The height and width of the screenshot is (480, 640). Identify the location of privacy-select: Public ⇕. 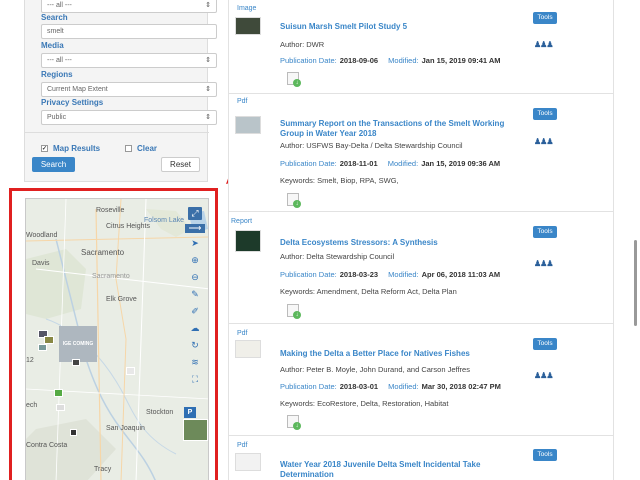
(129, 117).